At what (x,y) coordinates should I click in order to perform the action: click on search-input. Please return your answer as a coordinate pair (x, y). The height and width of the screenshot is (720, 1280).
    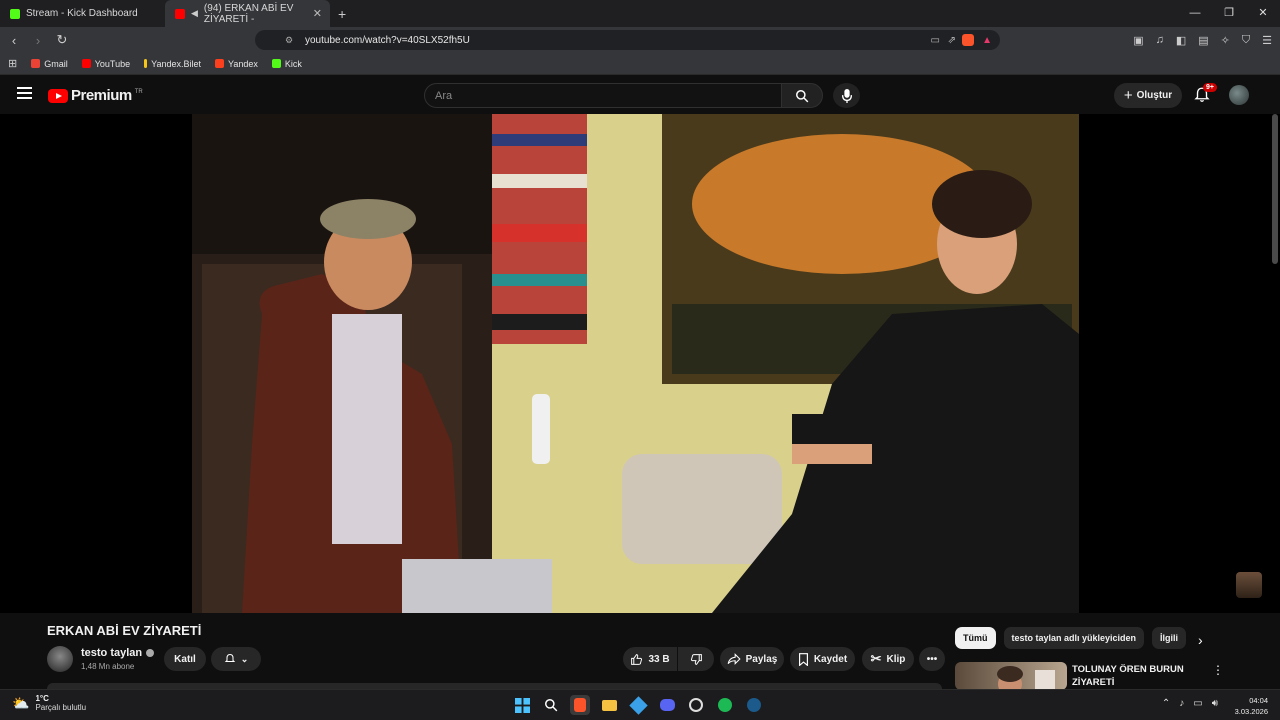
    Looking at the image, I should click on (595, 95).